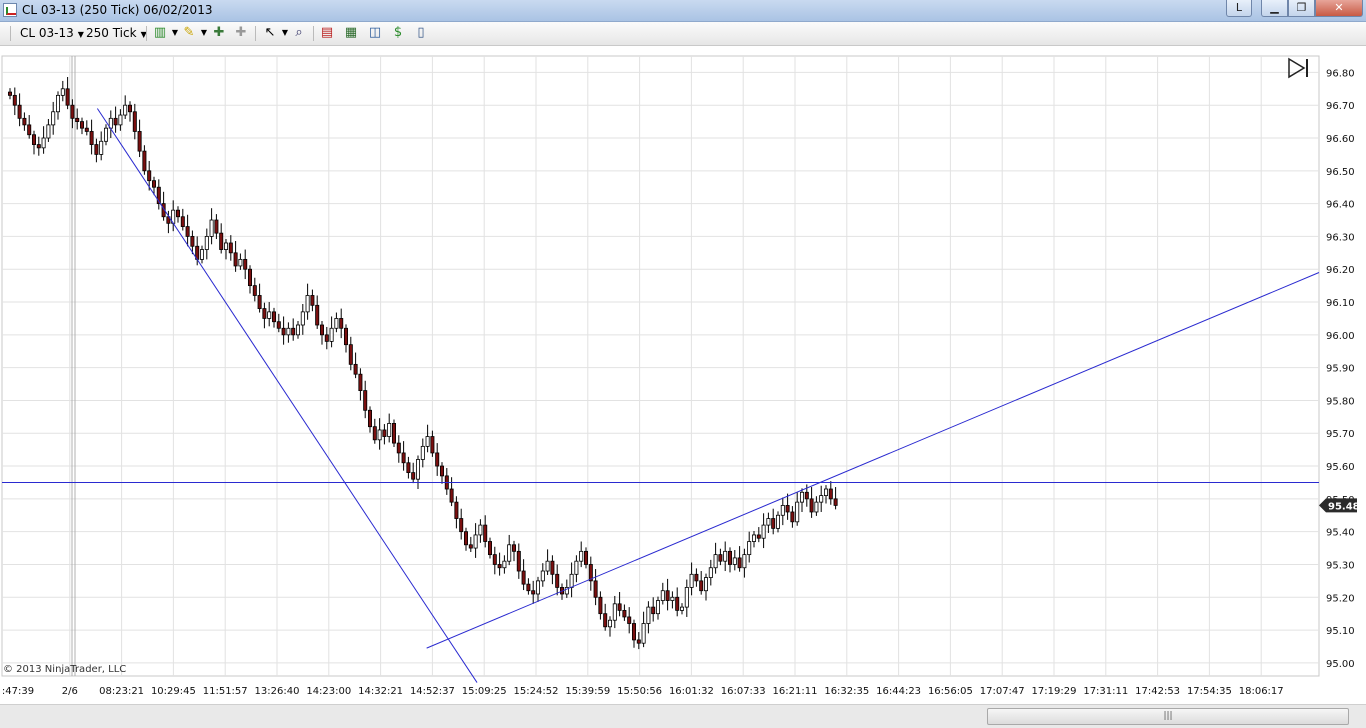  What do you see at coordinates (189, 33) in the screenshot?
I see `pencil-icon: ✎` at bounding box center [189, 33].